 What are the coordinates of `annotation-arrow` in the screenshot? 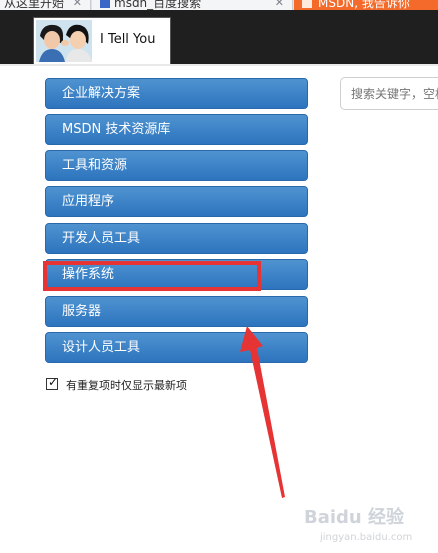 It's located at (262, 412).